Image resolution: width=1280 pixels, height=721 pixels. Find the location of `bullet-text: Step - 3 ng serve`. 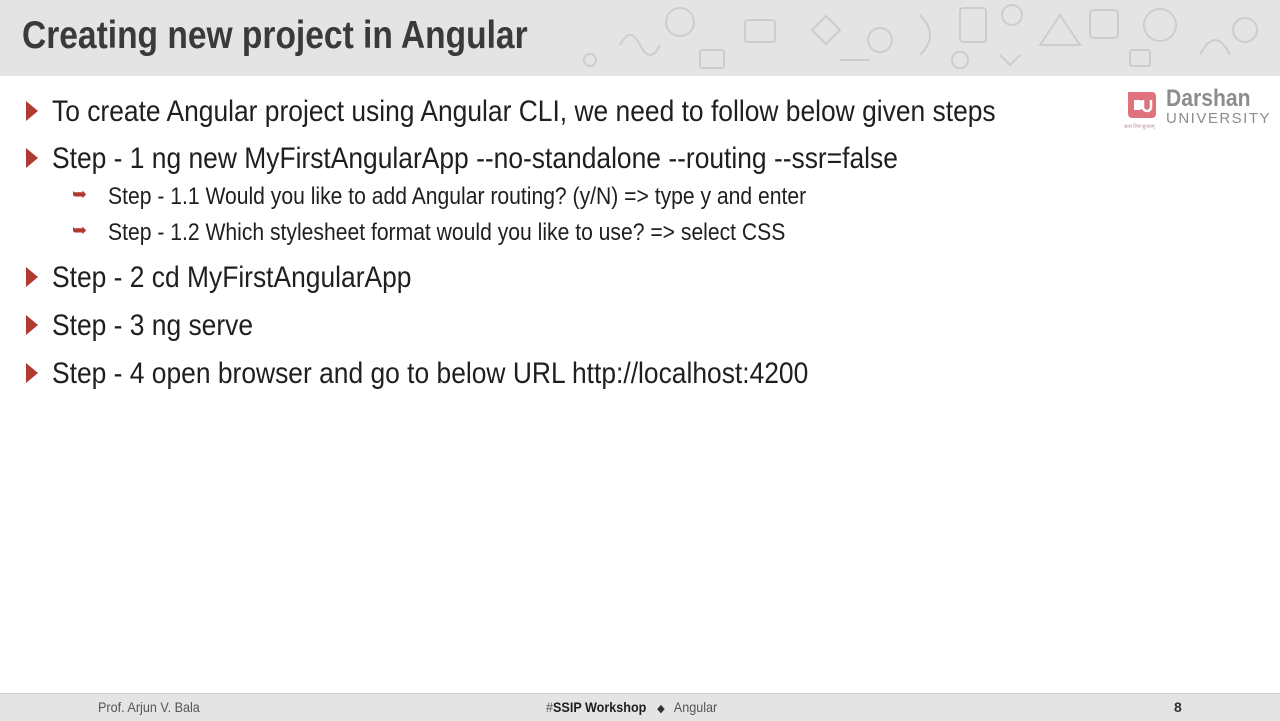

bullet-text: Step - 3 ng serve is located at coordinates (153, 325).